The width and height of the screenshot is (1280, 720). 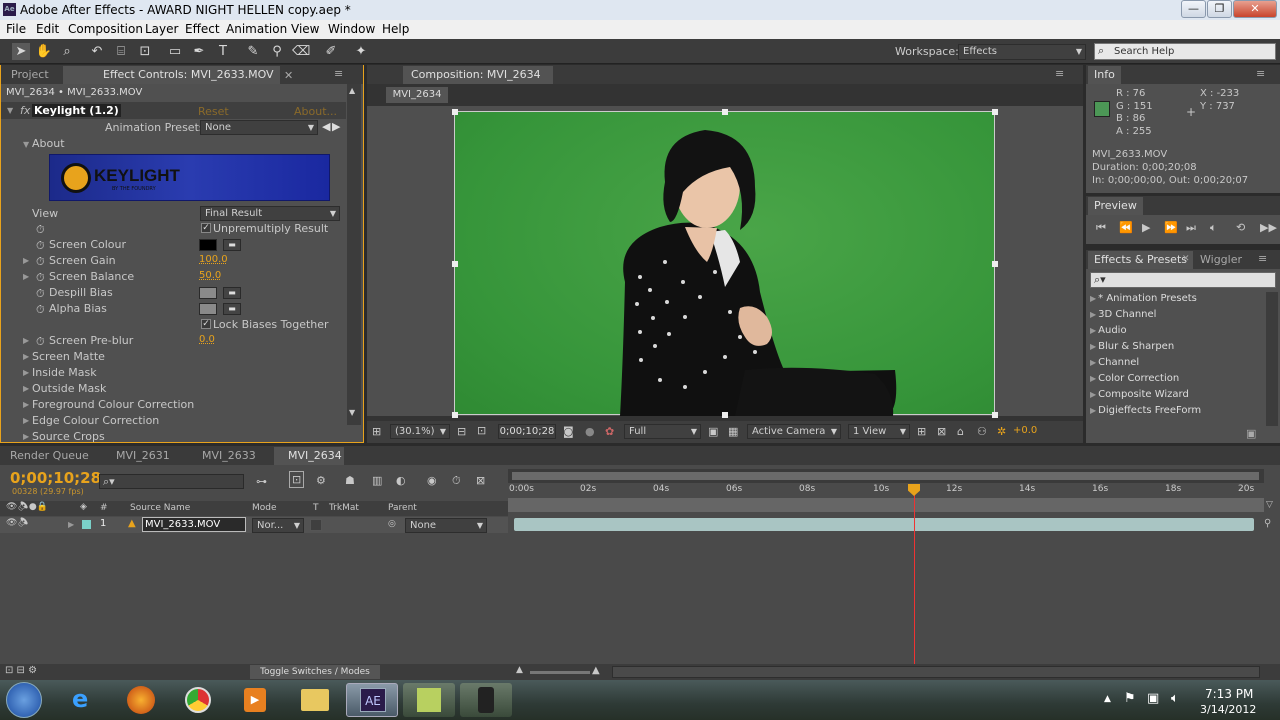 What do you see at coordinates (392, 524) in the screenshot?
I see `pick-whip-icon: ◎` at bounding box center [392, 524].